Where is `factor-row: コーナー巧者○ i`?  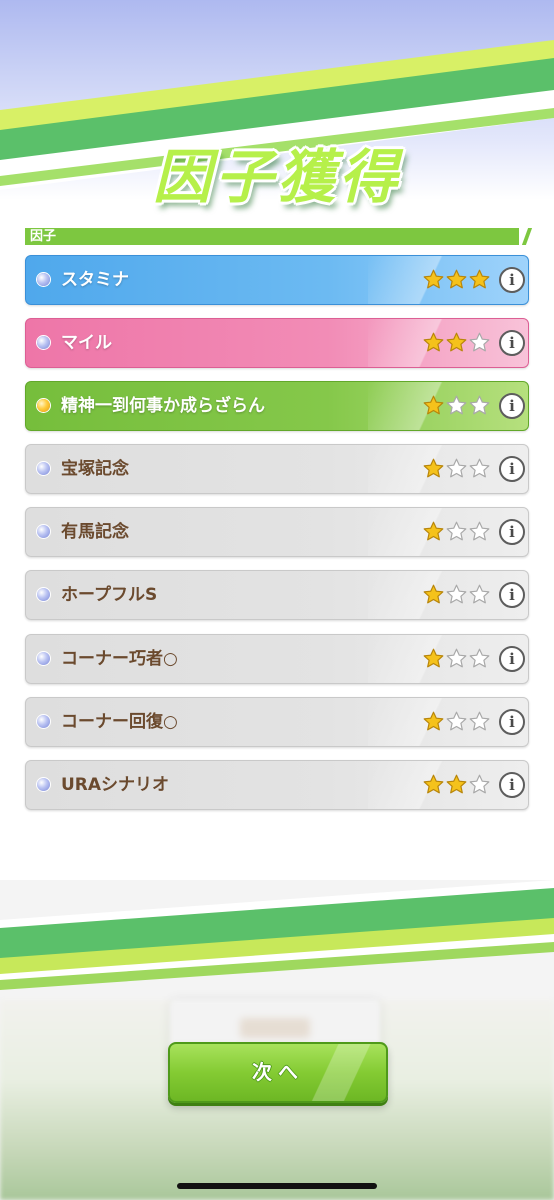 factor-row: コーナー巧者○ i is located at coordinates (277, 658).